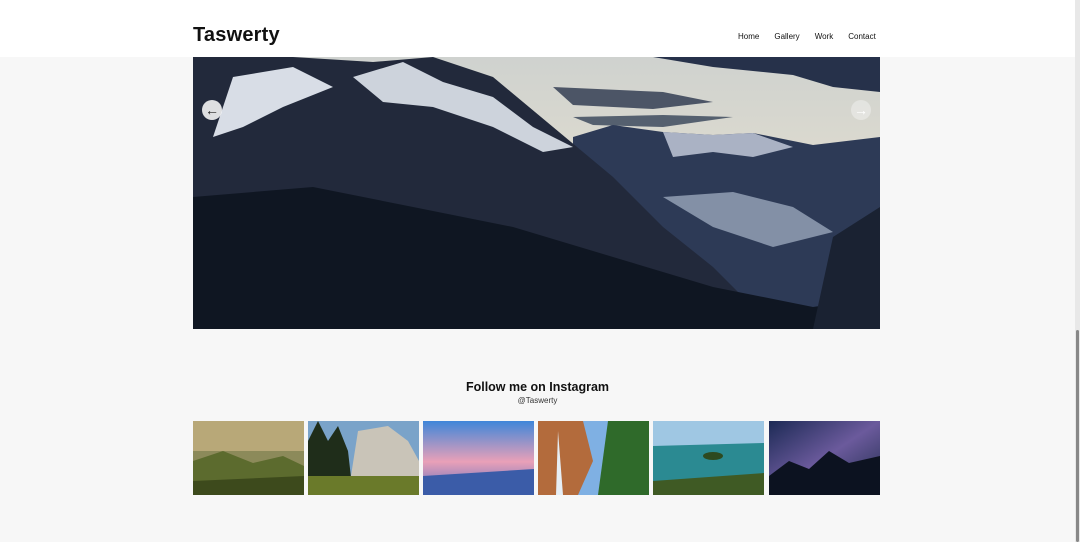 The image size is (1080, 542). What do you see at coordinates (824, 458) in the screenshot?
I see `thumbnail-night-sky-mountains` at bounding box center [824, 458].